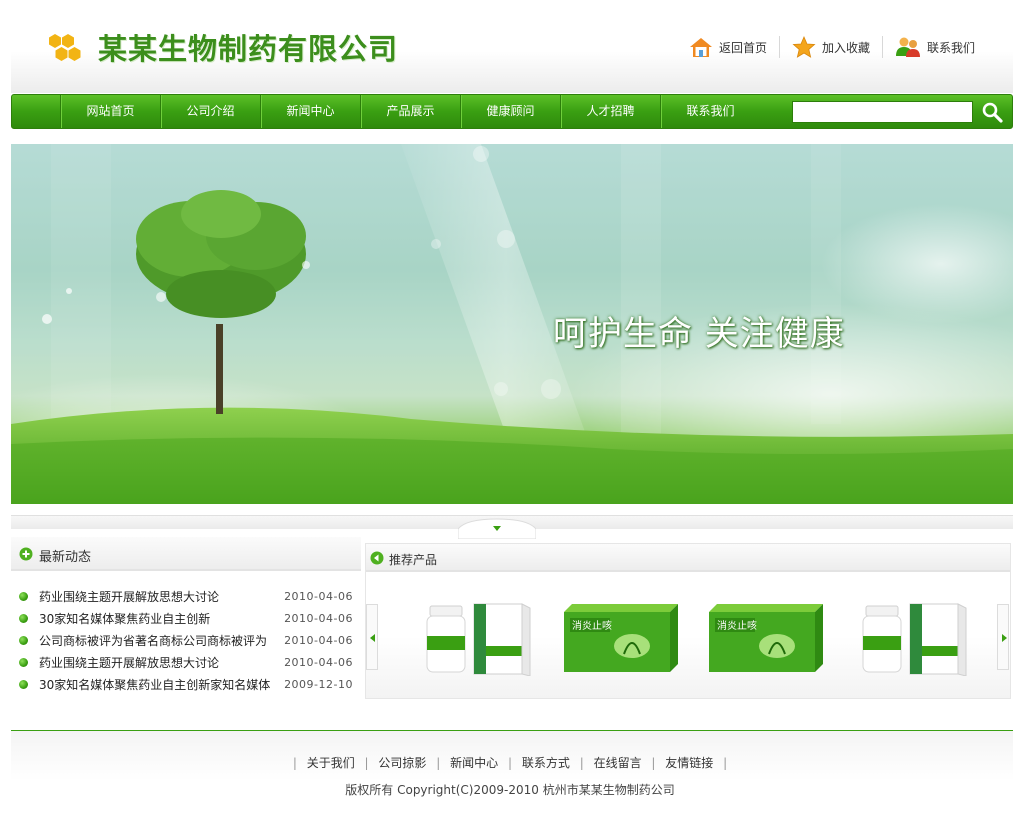 The height and width of the screenshot is (817, 1020). What do you see at coordinates (186, 554) in the screenshot?
I see `news-panel-header: 最新动态` at bounding box center [186, 554].